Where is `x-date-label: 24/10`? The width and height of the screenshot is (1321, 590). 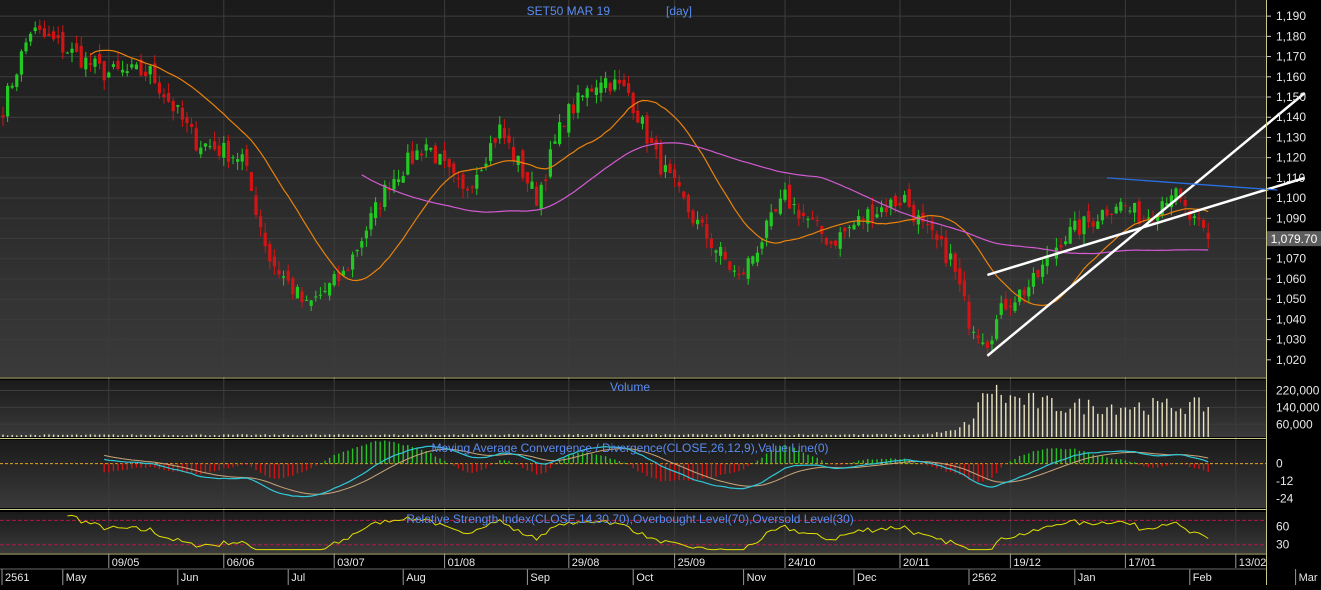
x-date-label: 24/10 is located at coordinates (802, 563).